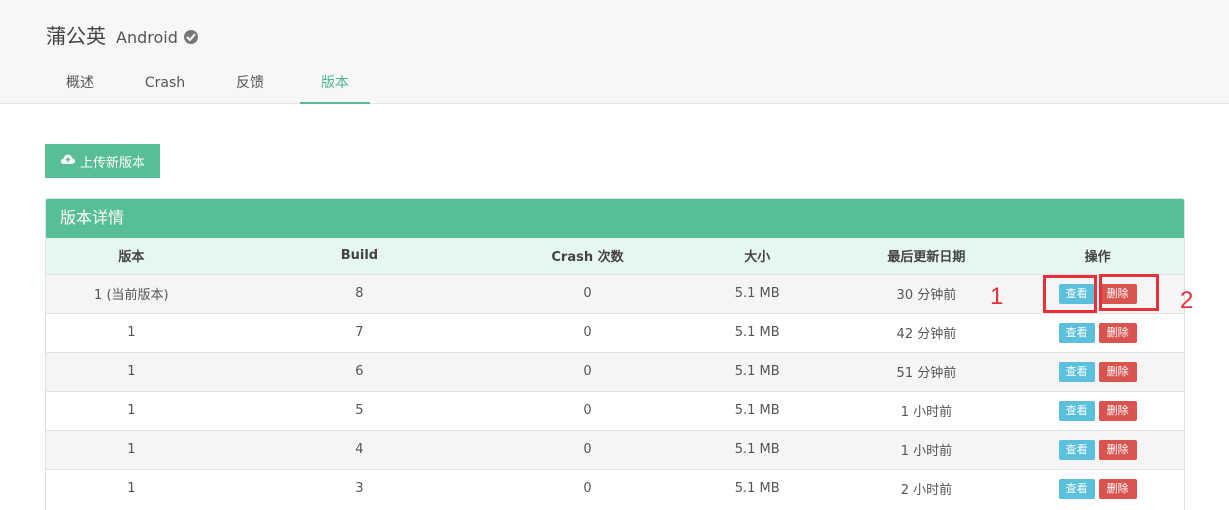  Describe the element at coordinates (926, 491) in the screenshot. I see `cell-updated: 2 小时前` at that location.